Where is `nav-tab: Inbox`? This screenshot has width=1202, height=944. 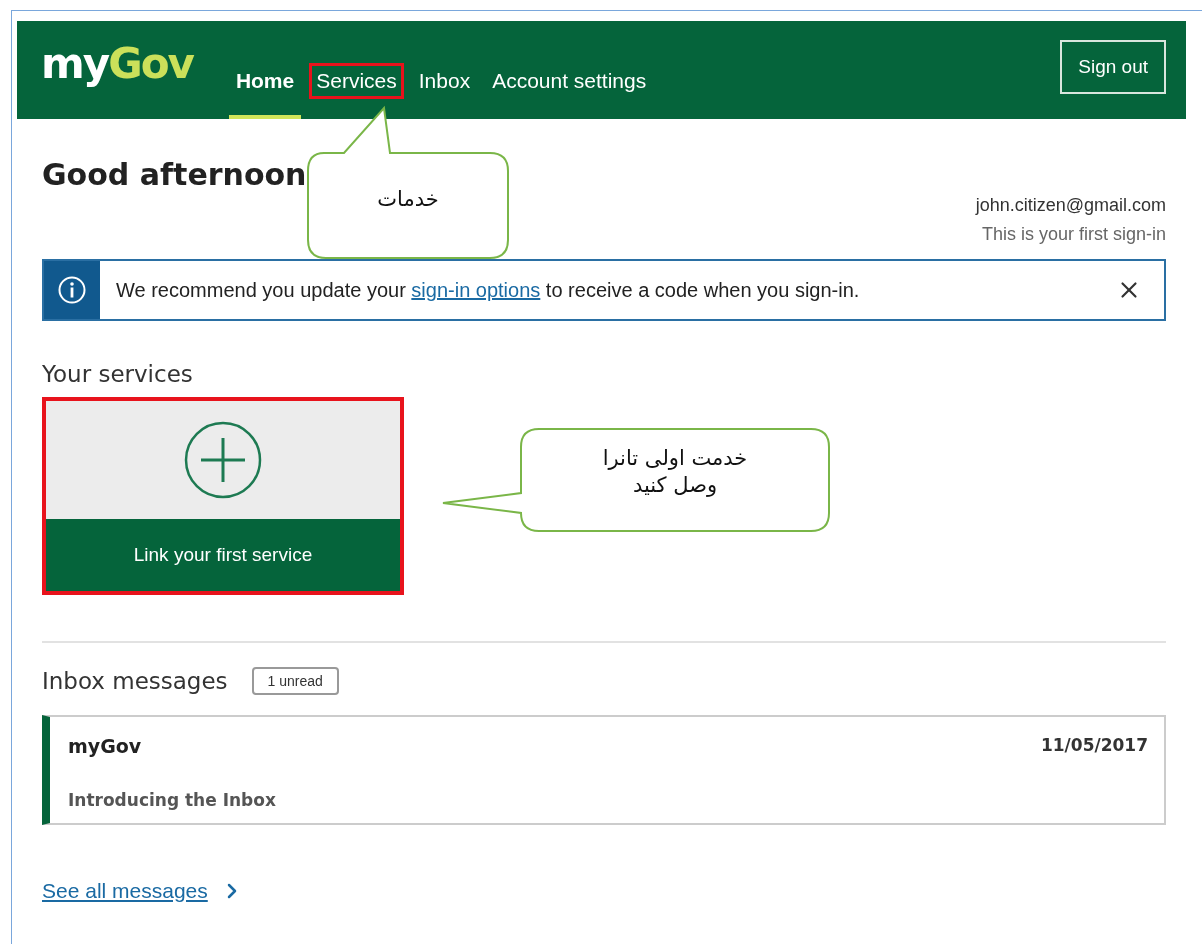 nav-tab: Inbox is located at coordinates (444, 81).